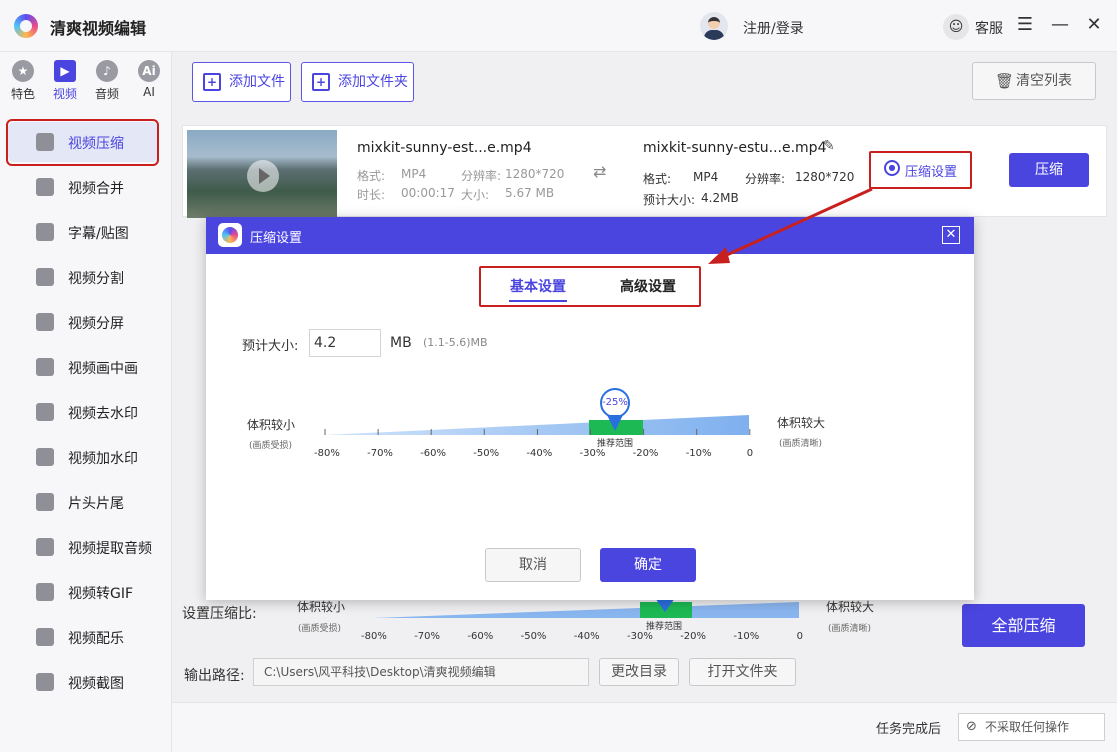 The width and height of the screenshot is (1117, 752). What do you see at coordinates (1094, 25) in the screenshot?
I see `close-icon: ✕` at bounding box center [1094, 25].